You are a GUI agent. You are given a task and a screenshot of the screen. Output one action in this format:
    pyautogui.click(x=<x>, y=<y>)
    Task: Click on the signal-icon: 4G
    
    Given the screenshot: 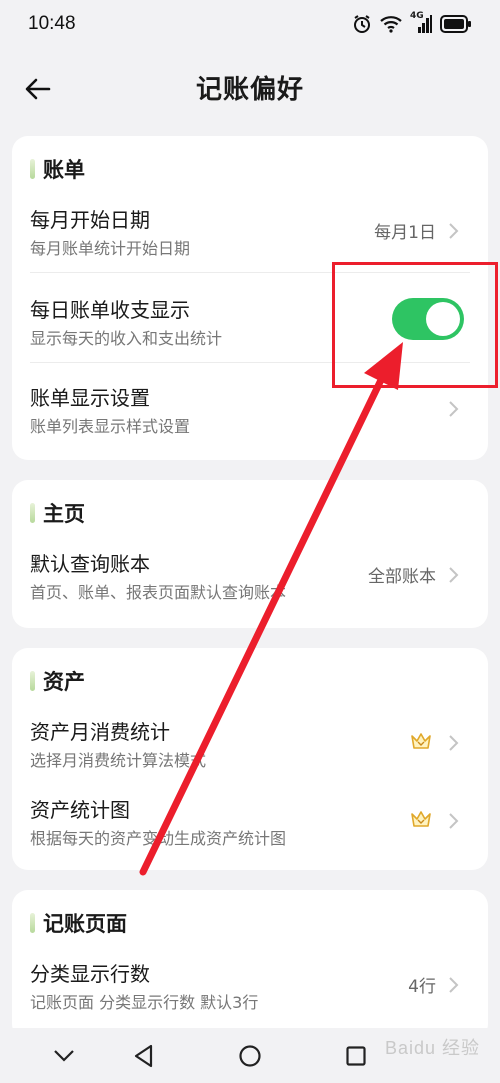 What is the action you would take?
    pyautogui.click(x=421, y=22)
    